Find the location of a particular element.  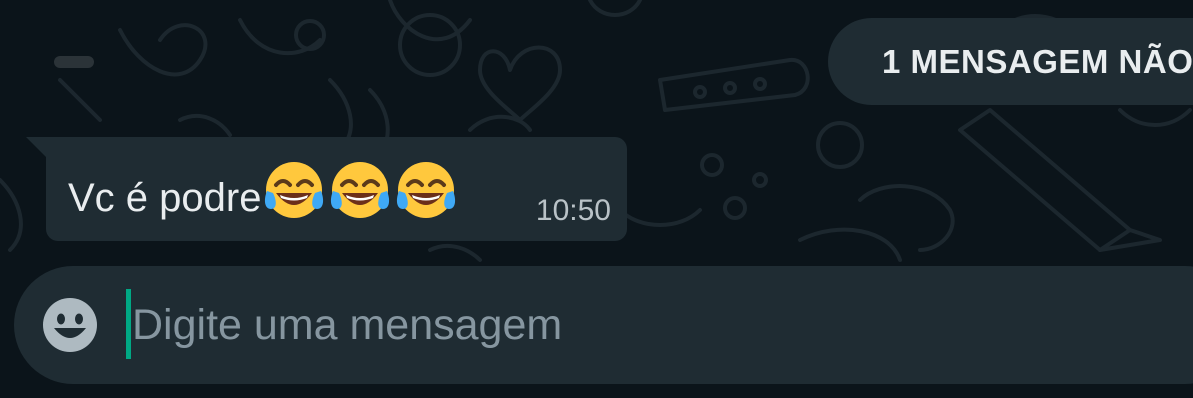

incoming-message-bubble: Vc é podre 10:50 is located at coordinates (336, 189).